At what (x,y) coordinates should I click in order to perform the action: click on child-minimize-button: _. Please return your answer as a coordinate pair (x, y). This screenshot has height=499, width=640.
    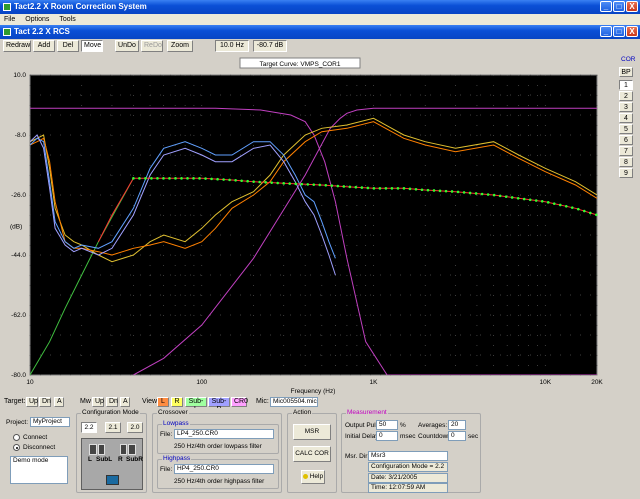
    Looking at the image, I should click on (606, 31).